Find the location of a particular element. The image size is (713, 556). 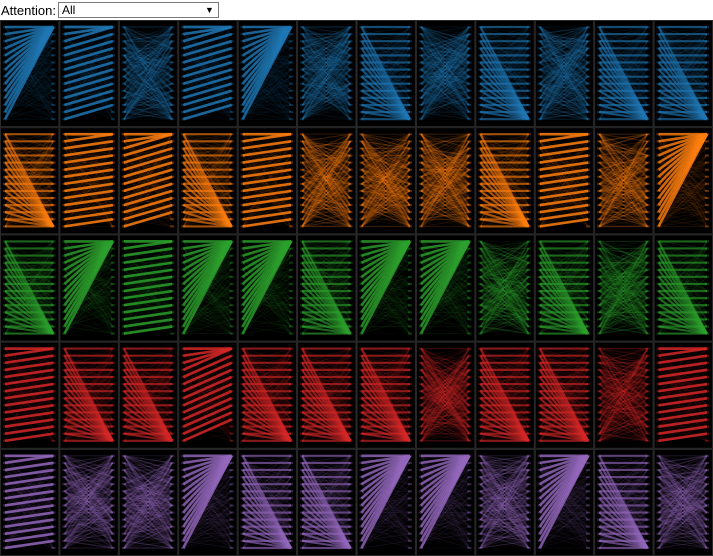

dropdown-arrow-icon: ▼ is located at coordinates (209, 10).